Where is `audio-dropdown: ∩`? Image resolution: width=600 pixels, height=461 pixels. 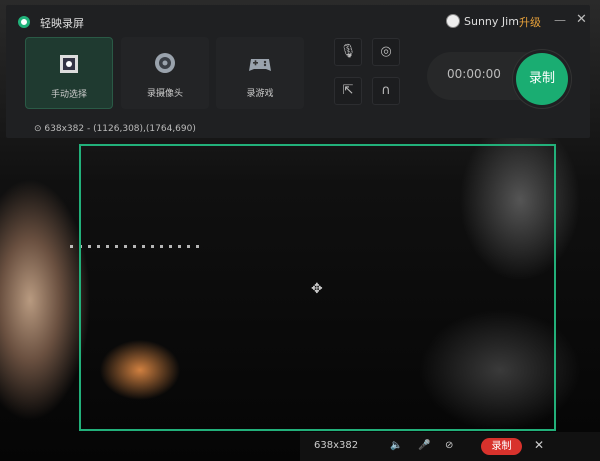
audio-dropdown: ∩ is located at coordinates (386, 91).